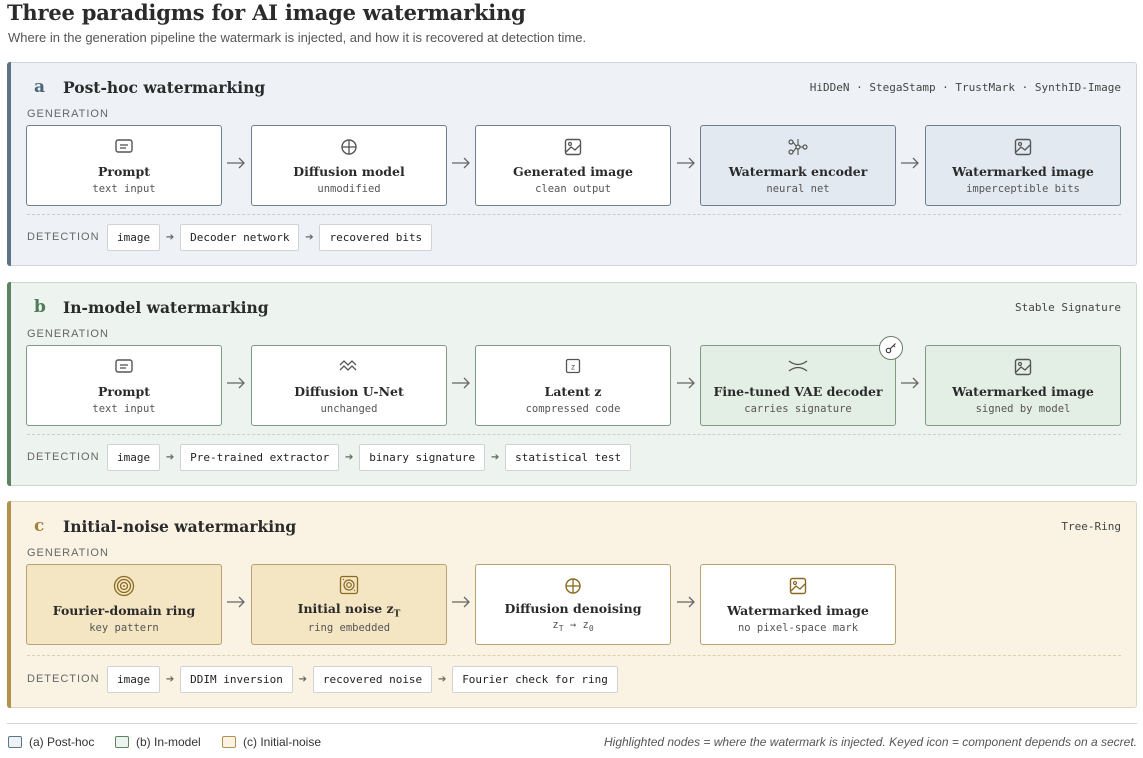  I want to click on node-title-text: Initial noise z, so click(345, 608).